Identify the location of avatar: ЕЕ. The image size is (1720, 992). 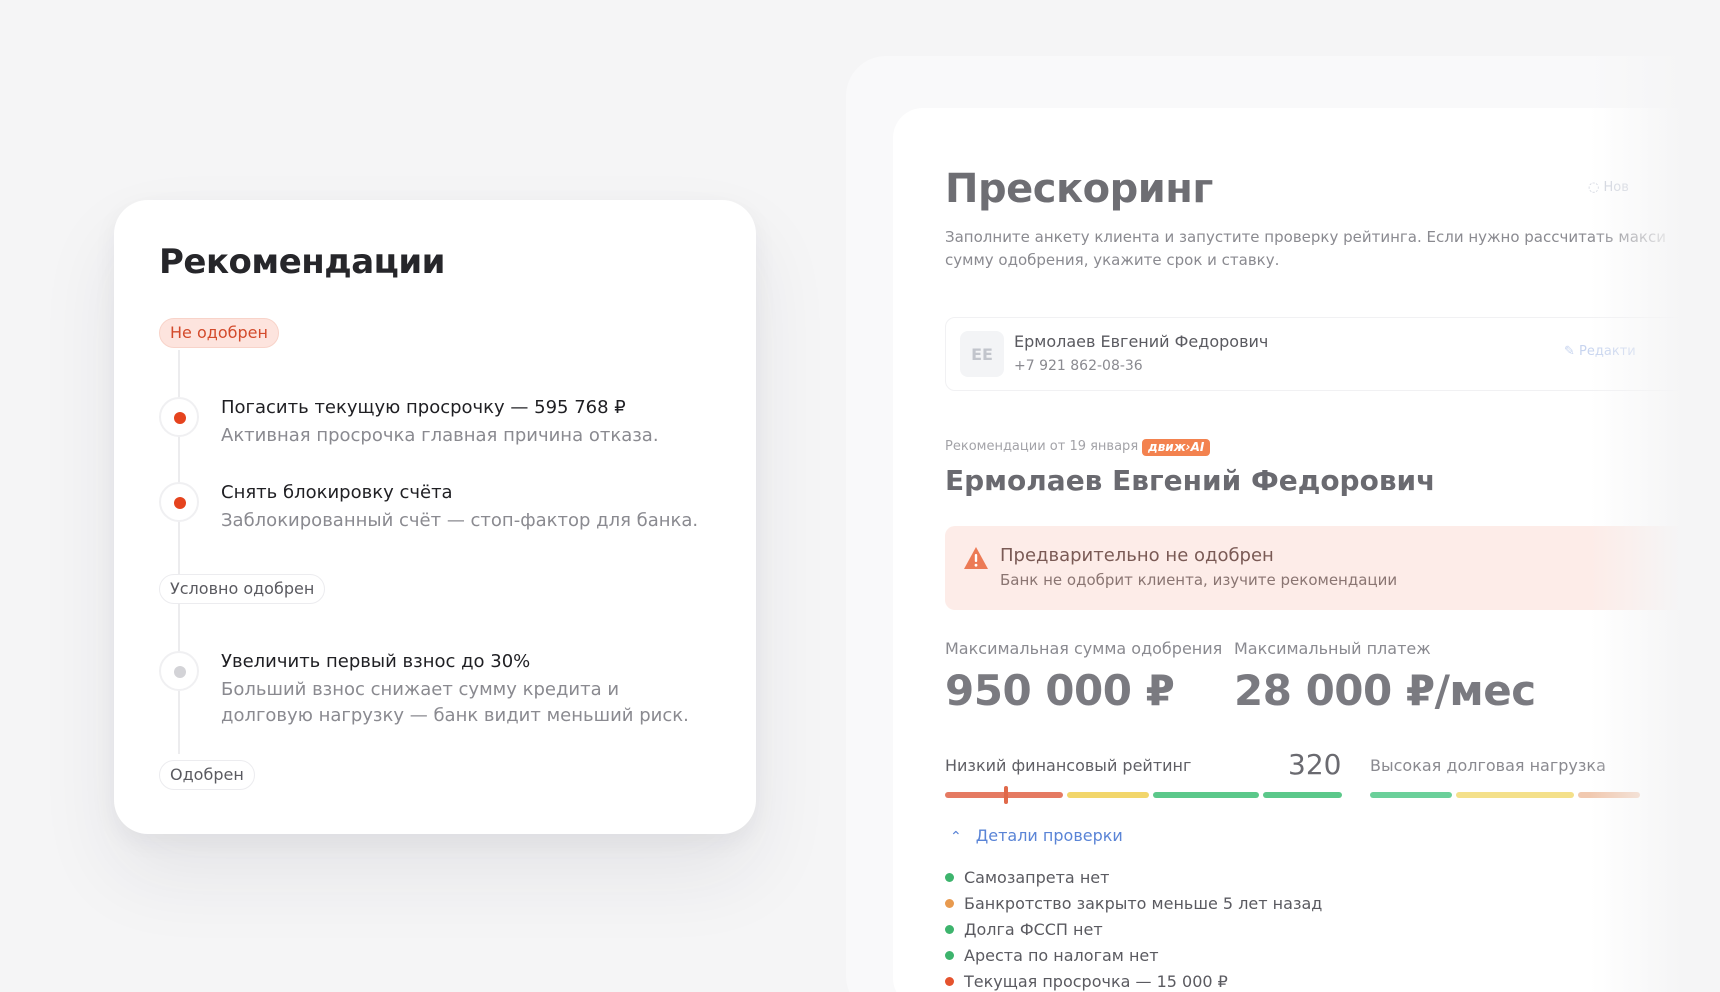
(982, 354).